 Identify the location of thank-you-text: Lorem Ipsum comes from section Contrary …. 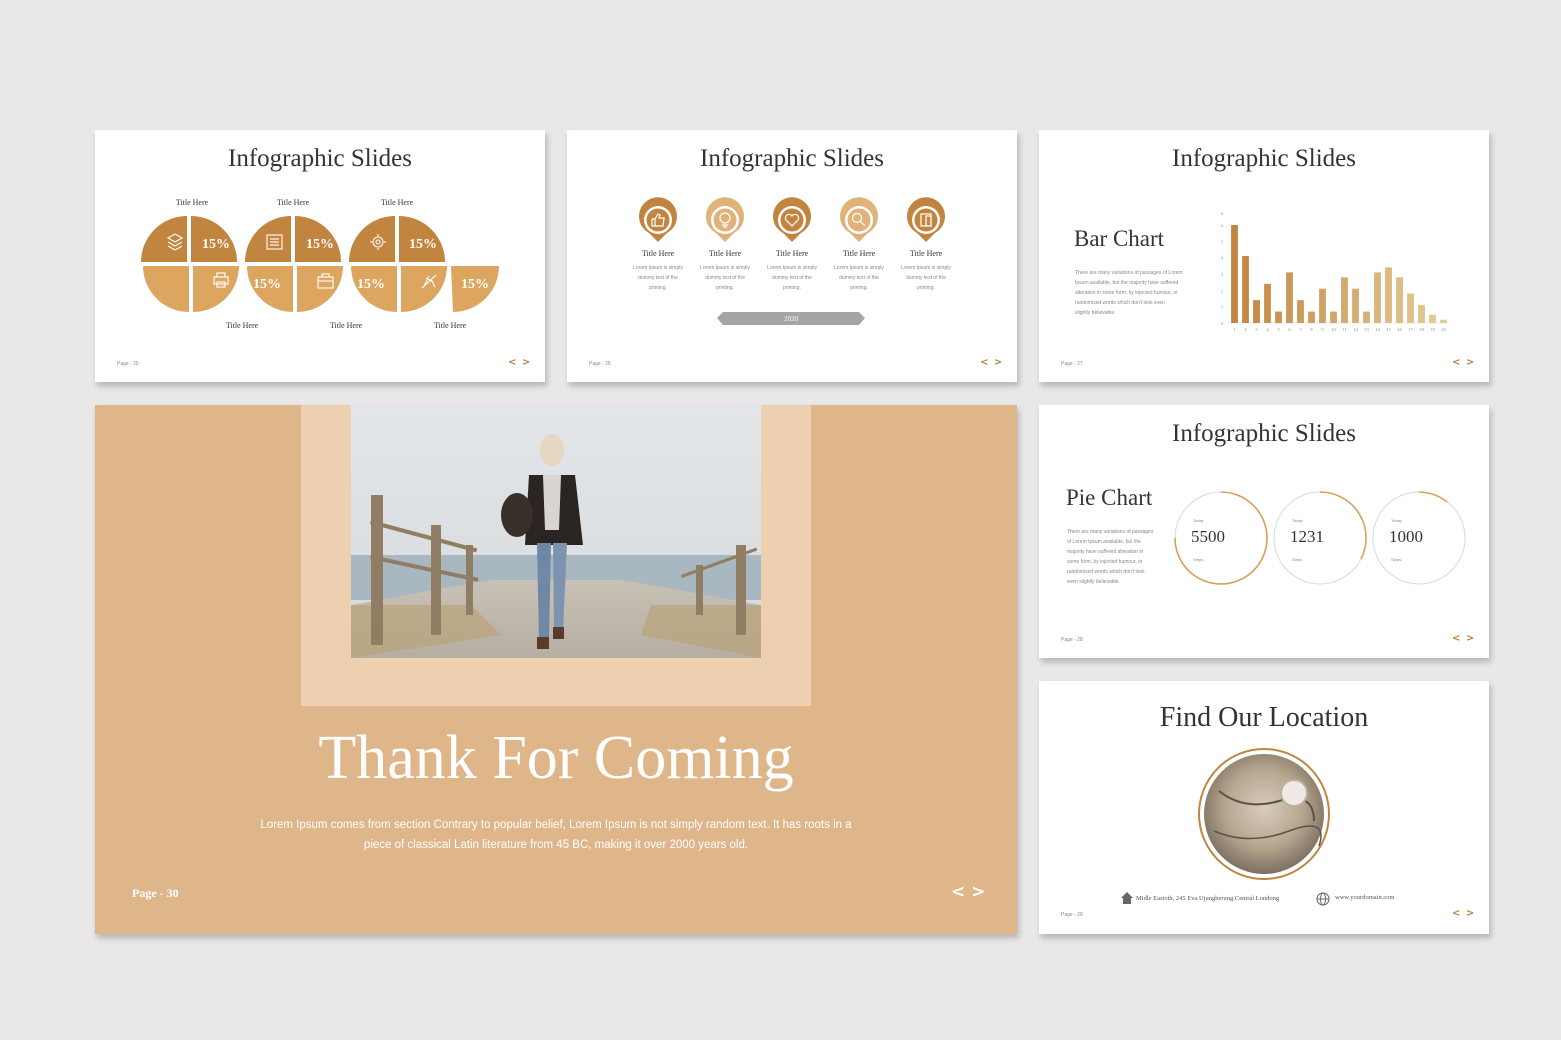
(556, 835).